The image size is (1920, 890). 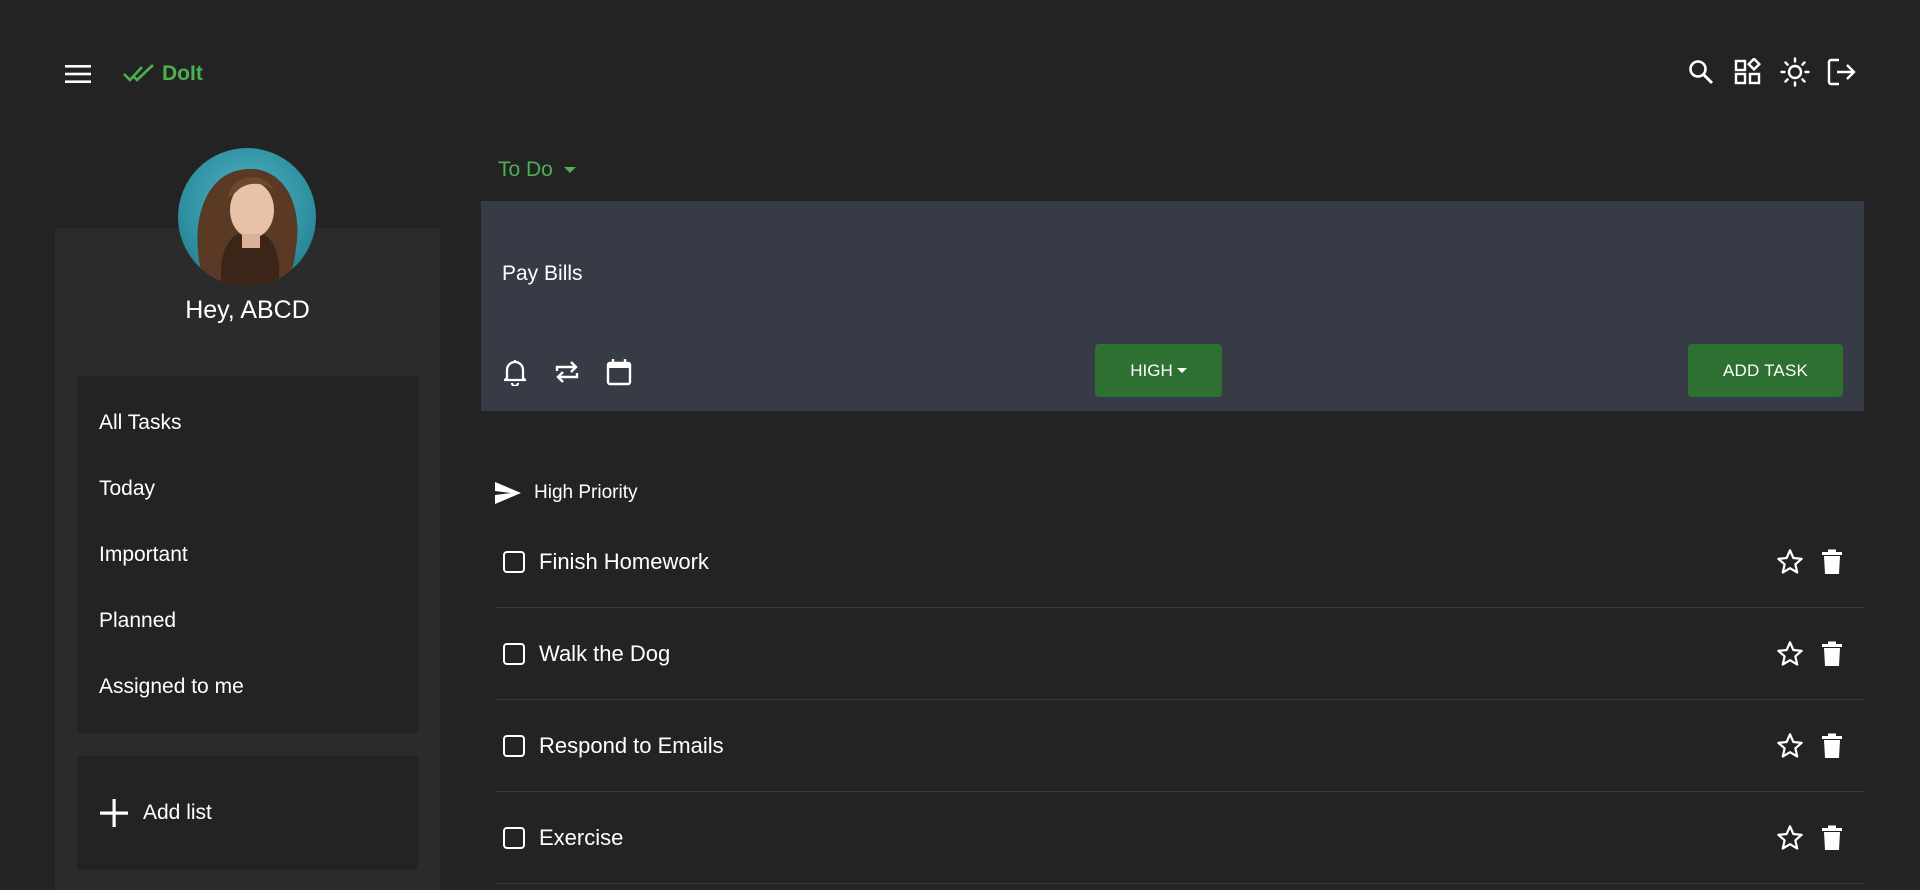 What do you see at coordinates (247, 227) in the screenshot?
I see `profile-photo` at bounding box center [247, 227].